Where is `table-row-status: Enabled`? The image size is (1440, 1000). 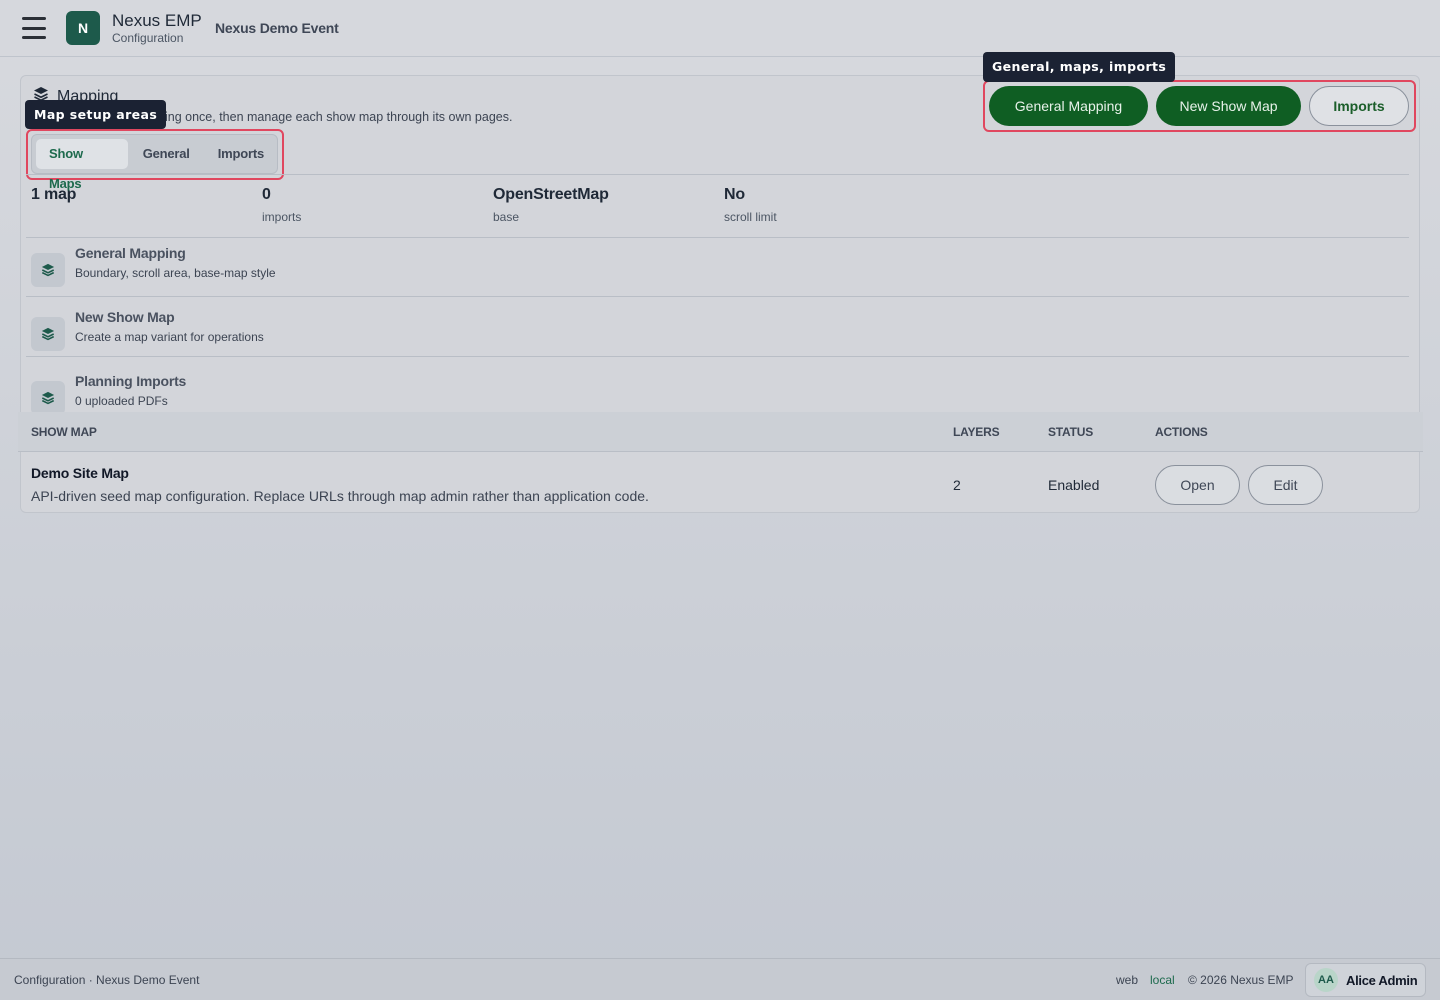
table-row-status: Enabled is located at coordinates (1074, 485).